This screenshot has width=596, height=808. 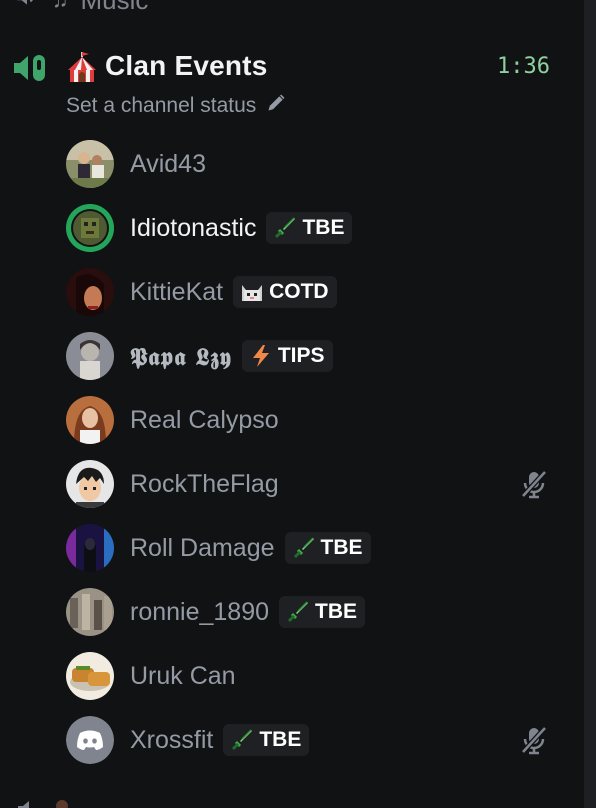 I want to click on lightning-icon, so click(x=261, y=356).